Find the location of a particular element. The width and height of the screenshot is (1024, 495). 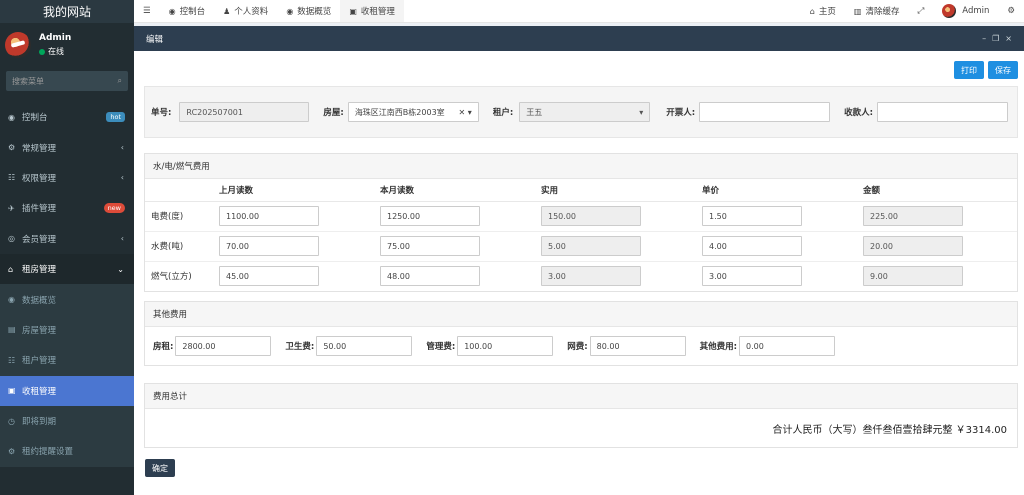

unit-price-input: 4.00 is located at coordinates (752, 246).